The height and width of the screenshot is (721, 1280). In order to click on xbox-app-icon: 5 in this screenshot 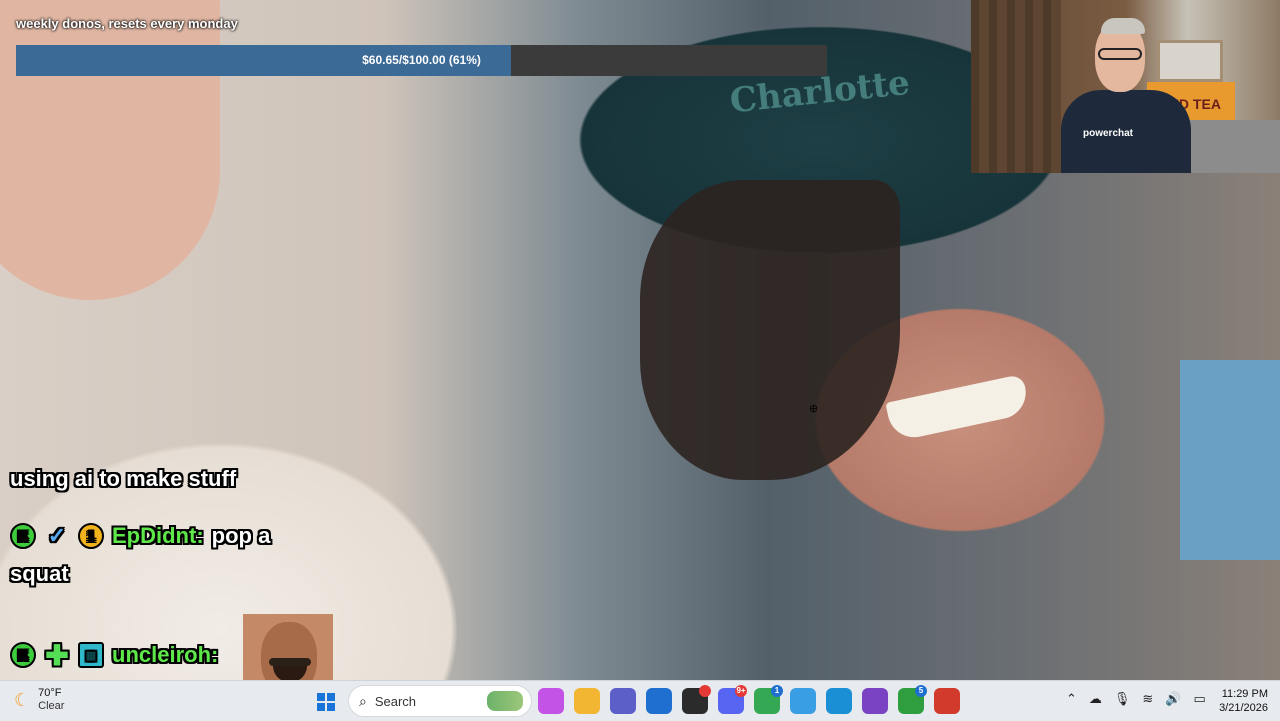, I will do `click(912, 699)`.